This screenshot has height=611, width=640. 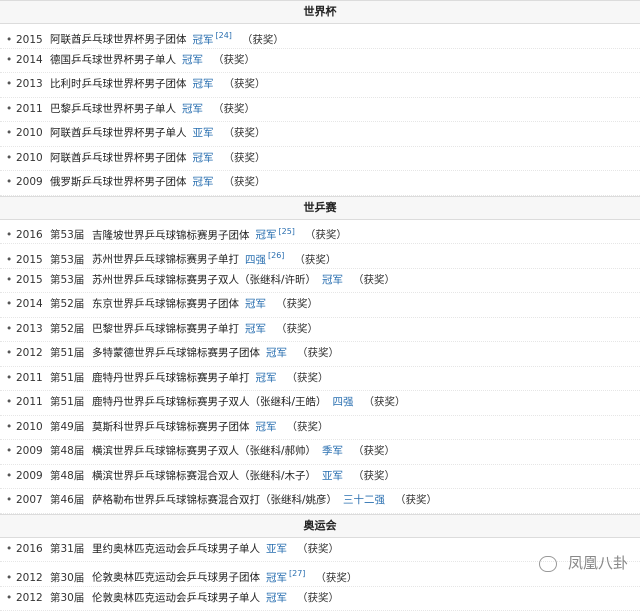 I want to click on event-name: 多特蒙德世界乒乓球锦标赛男子团体, so click(x=176, y=353).